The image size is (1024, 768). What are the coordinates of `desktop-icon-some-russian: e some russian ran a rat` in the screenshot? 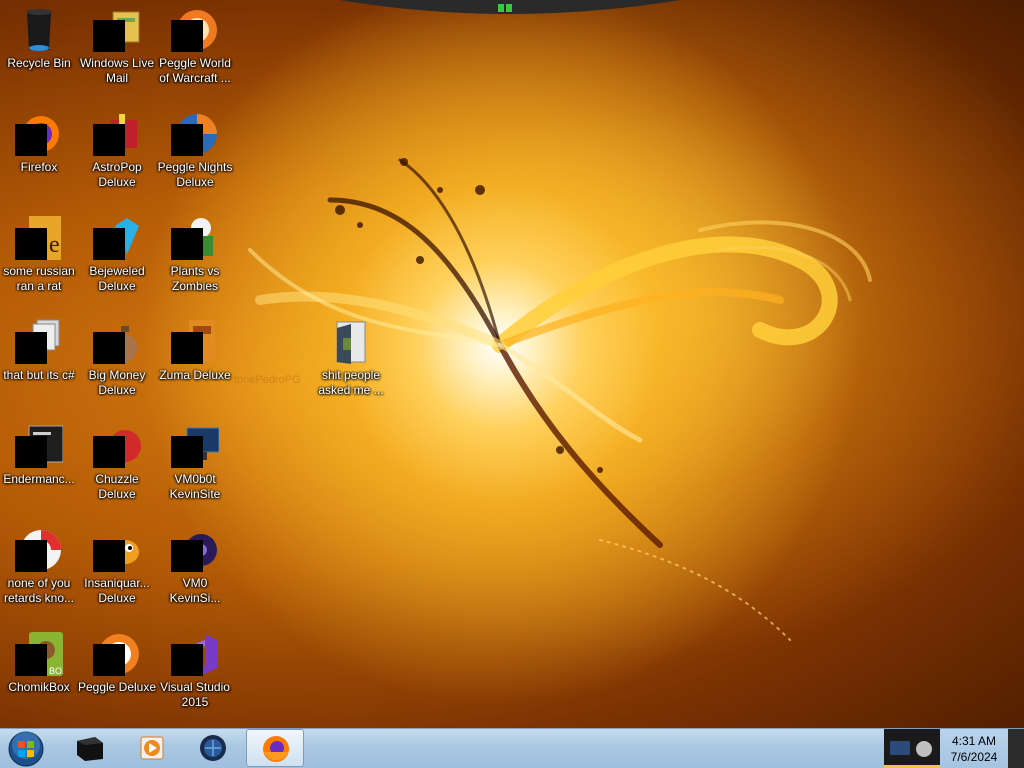 It's located at (39, 254).